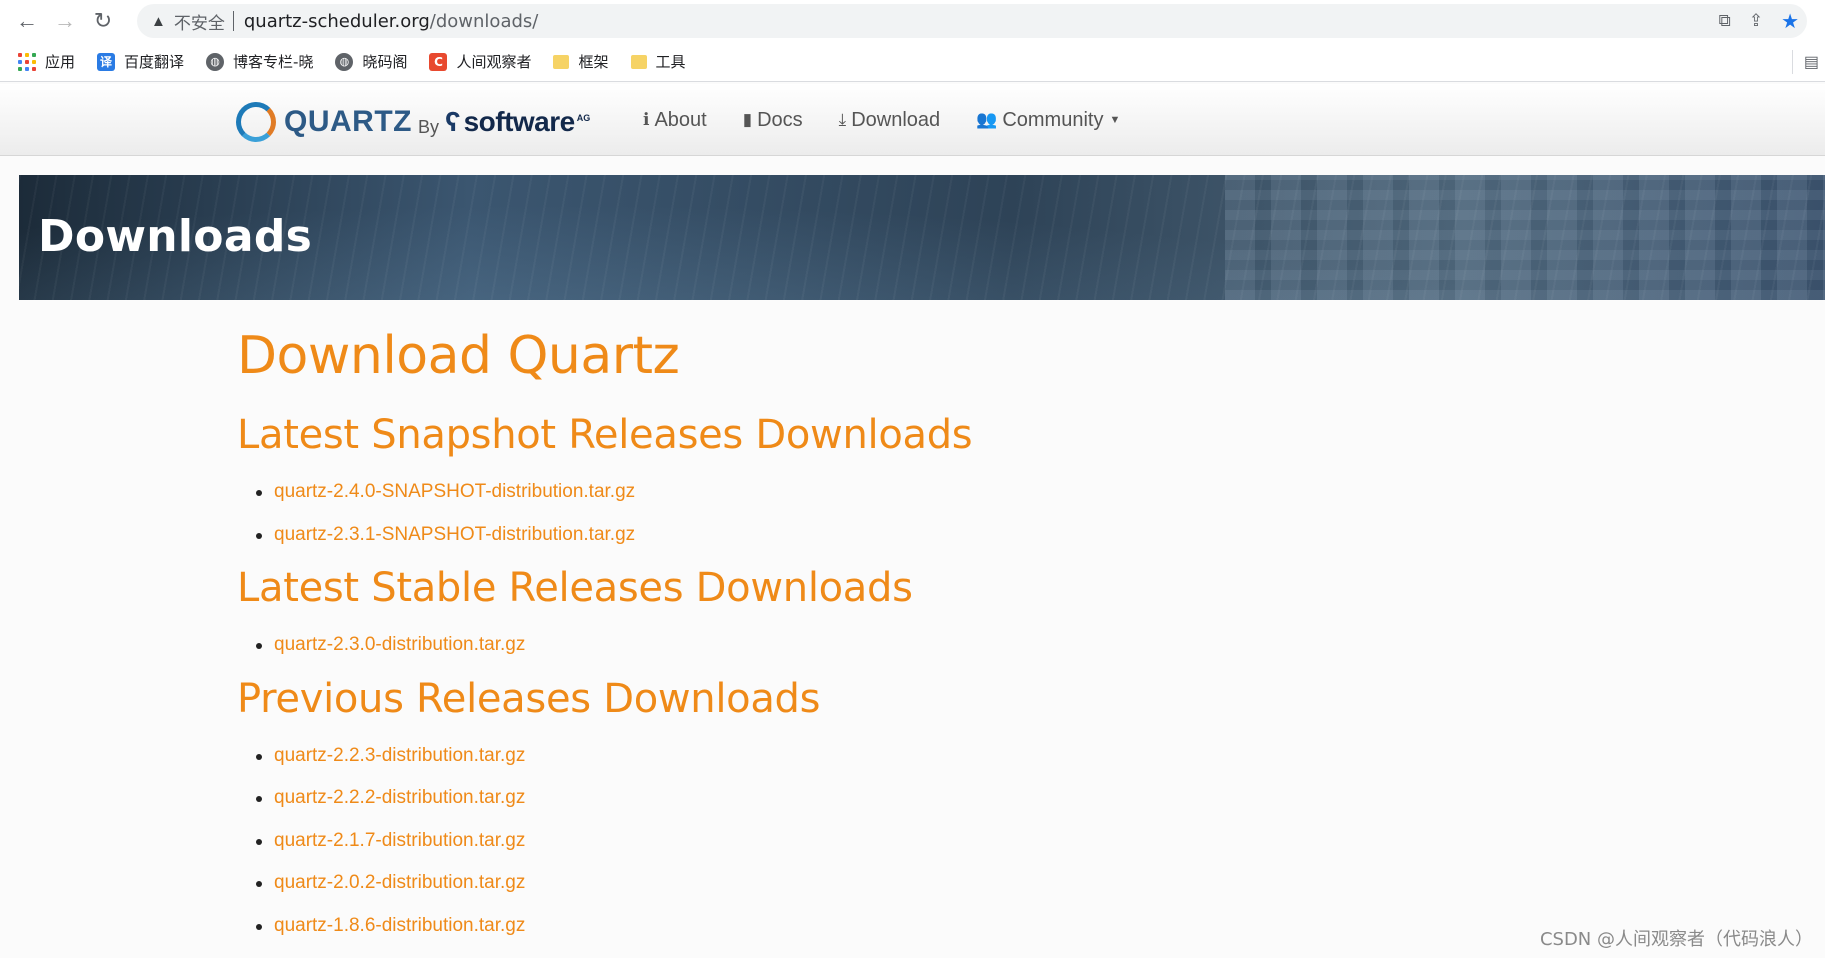 The width and height of the screenshot is (1825, 958). What do you see at coordinates (428, 126) in the screenshot?
I see `brand-by: By` at bounding box center [428, 126].